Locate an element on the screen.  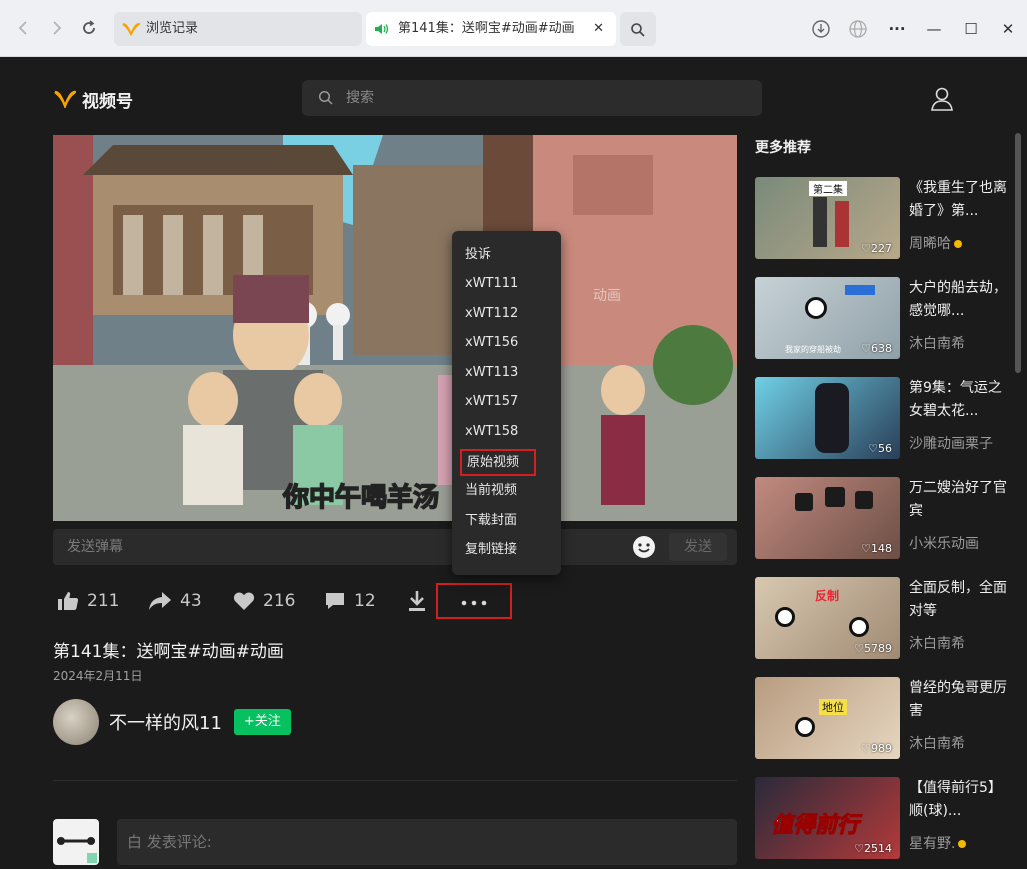
rec-thumbnail: 地位 ♡989 is located at coordinates (827, 718).